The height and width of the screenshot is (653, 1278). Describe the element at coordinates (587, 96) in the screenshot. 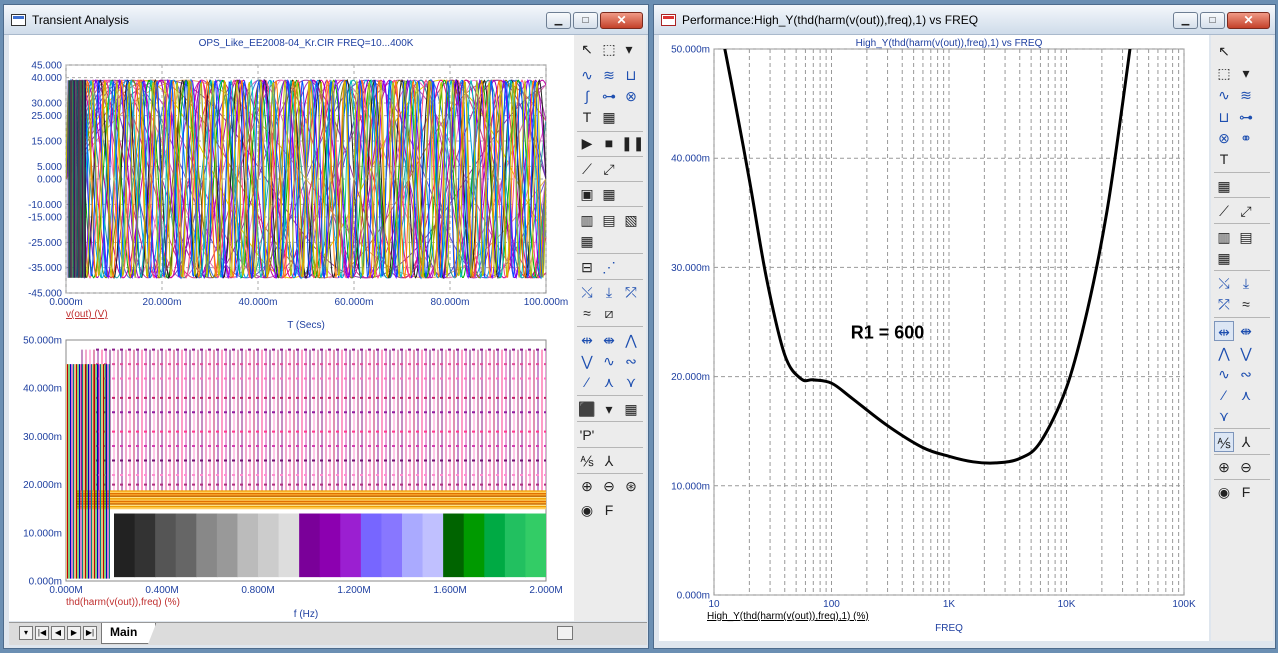

I see `integrate-icon: ∫` at that location.